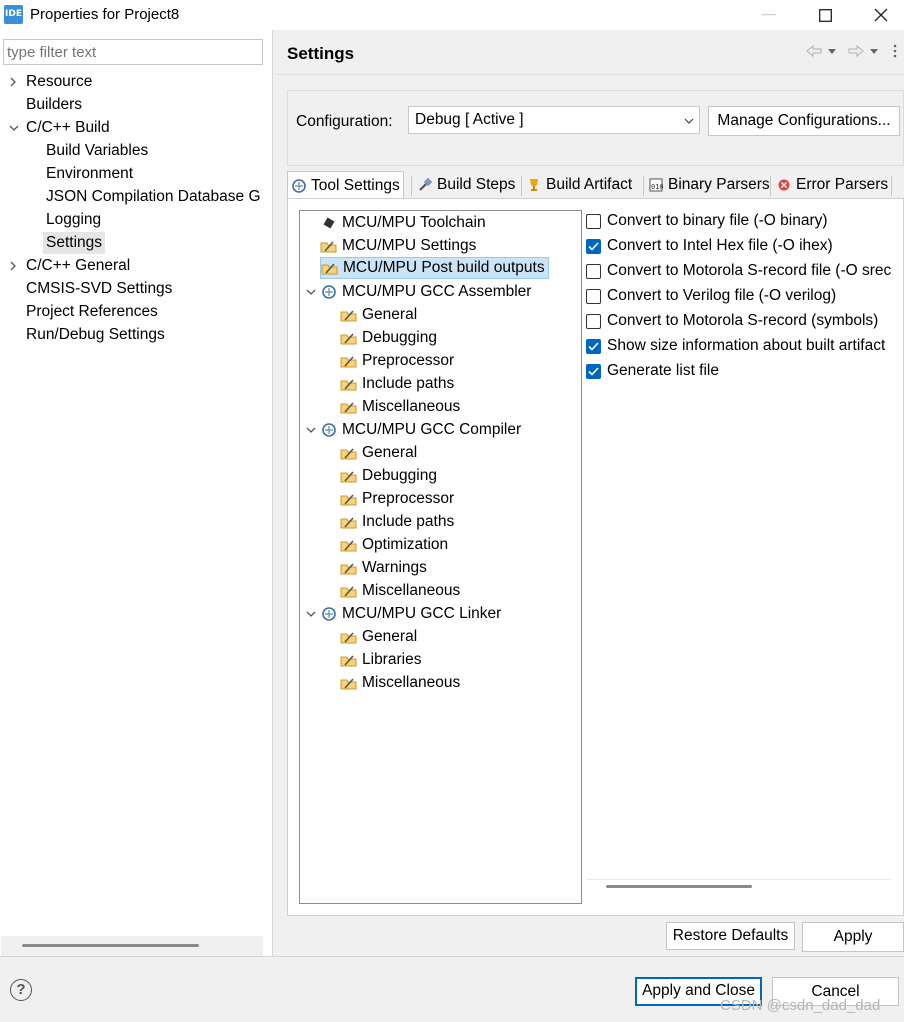  Describe the element at coordinates (730, 936) in the screenshot. I see `restore-defaults-button: Restore Defaults` at that location.